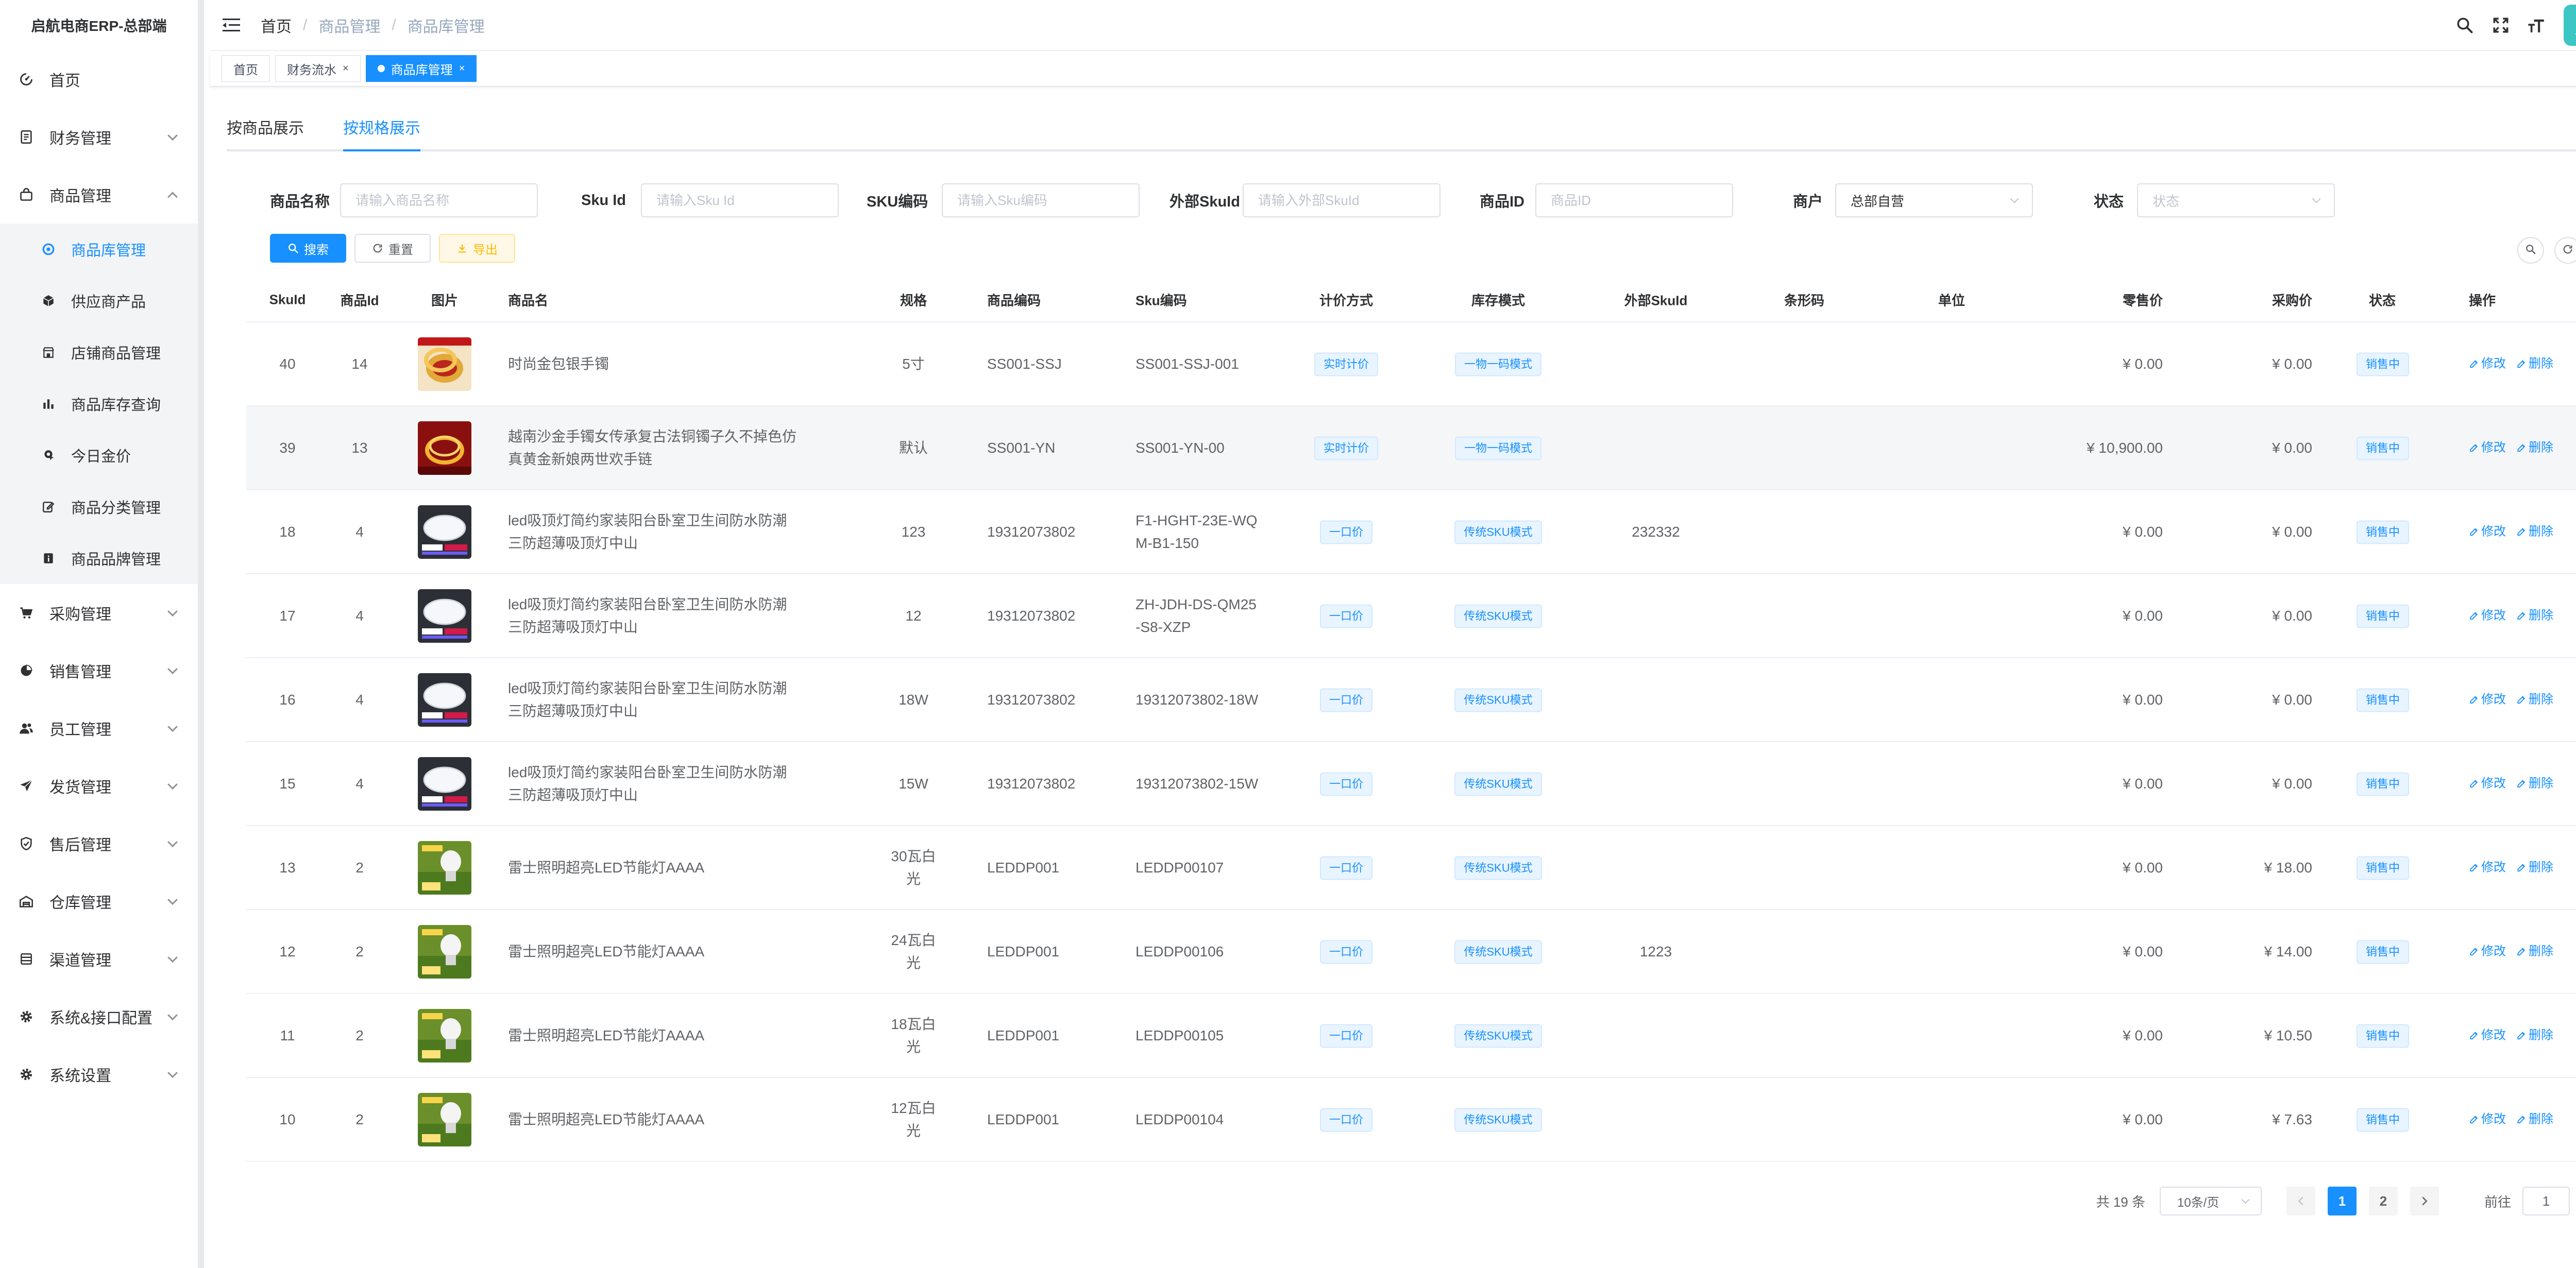  I want to click on breadcrumb-goods: 商品管理, so click(350, 27).